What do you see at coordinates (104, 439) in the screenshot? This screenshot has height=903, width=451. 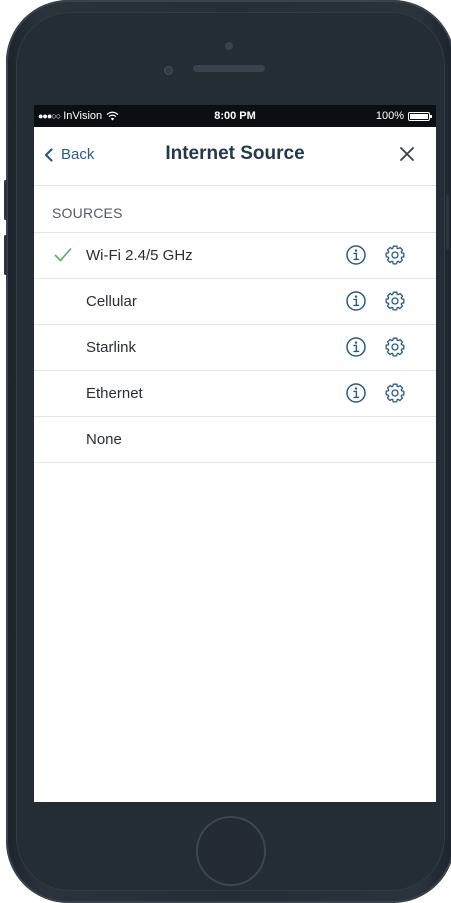 I see `source-label: None` at bounding box center [104, 439].